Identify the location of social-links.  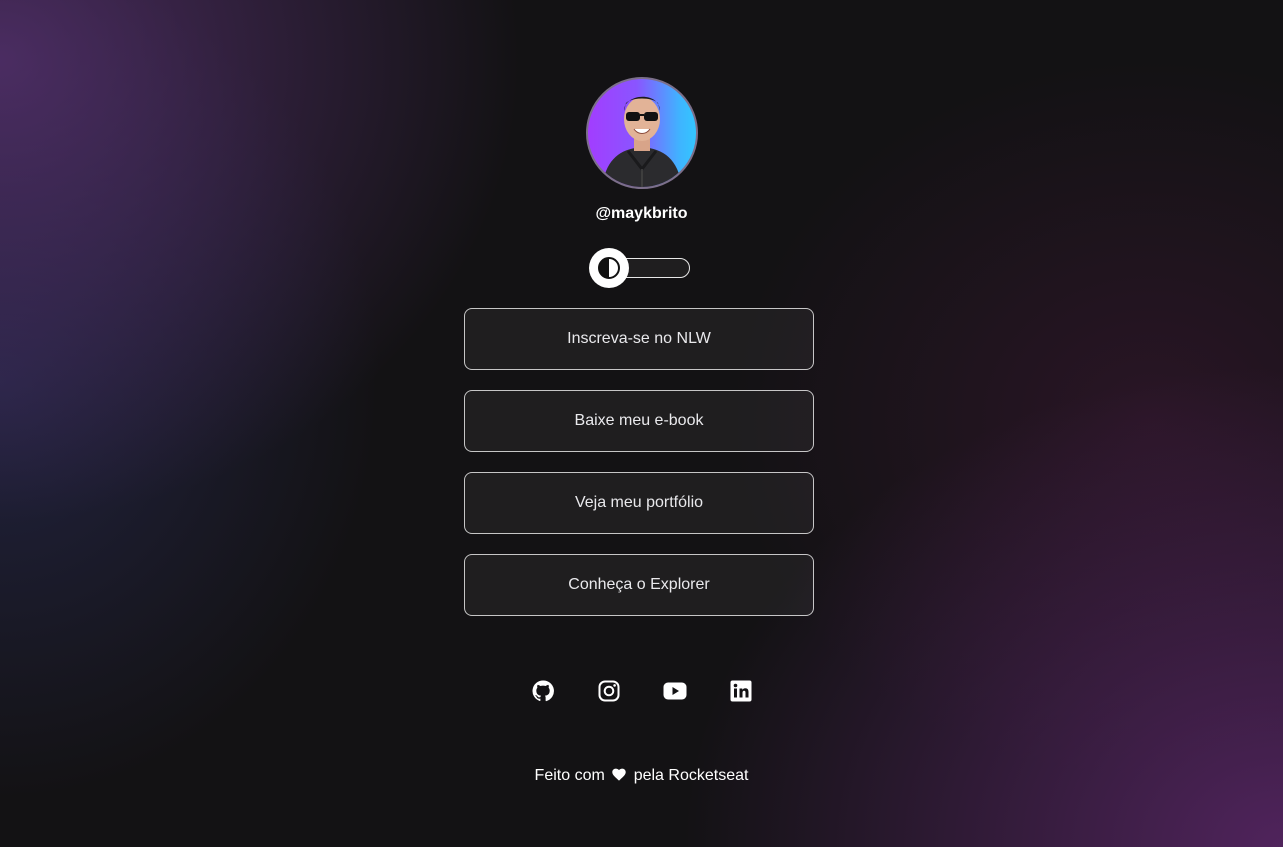
(641, 691).